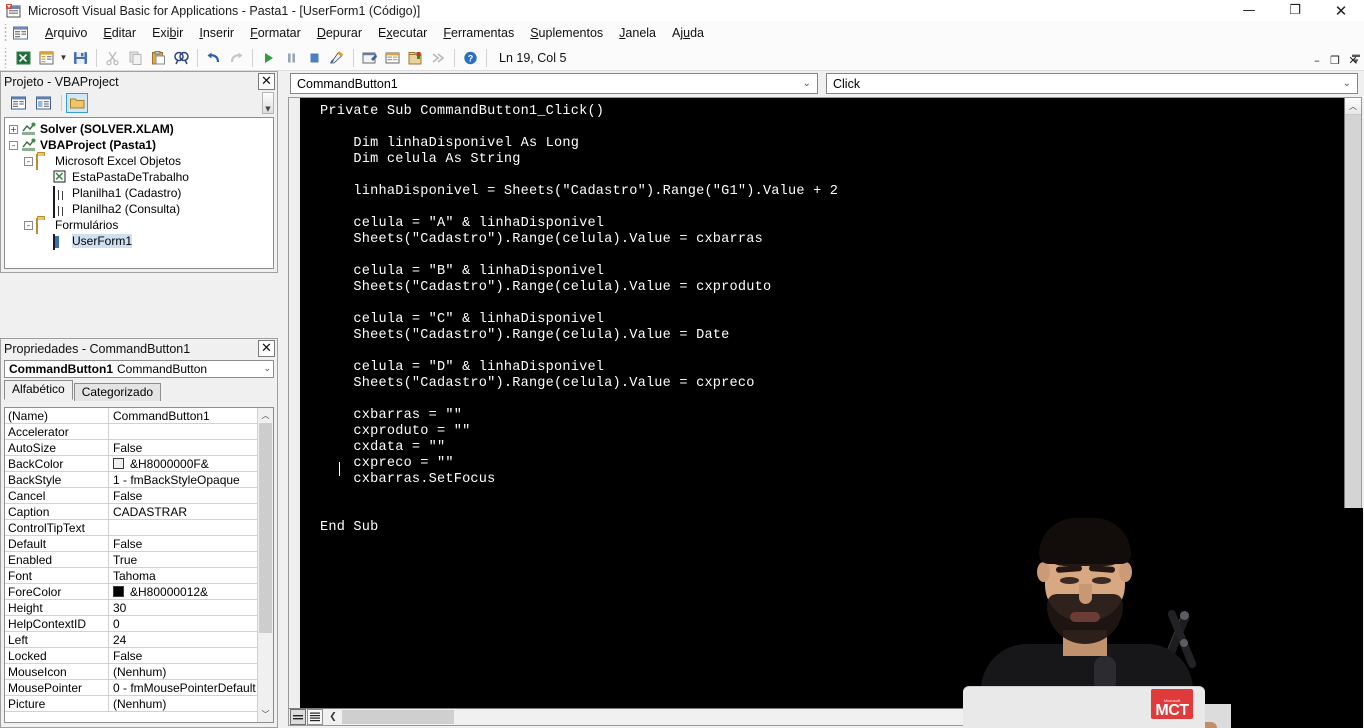 The width and height of the screenshot is (1364, 728). What do you see at coordinates (265, 528) in the screenshot?
I see `scrollbar-thumb` at bounding box center [265, 528].